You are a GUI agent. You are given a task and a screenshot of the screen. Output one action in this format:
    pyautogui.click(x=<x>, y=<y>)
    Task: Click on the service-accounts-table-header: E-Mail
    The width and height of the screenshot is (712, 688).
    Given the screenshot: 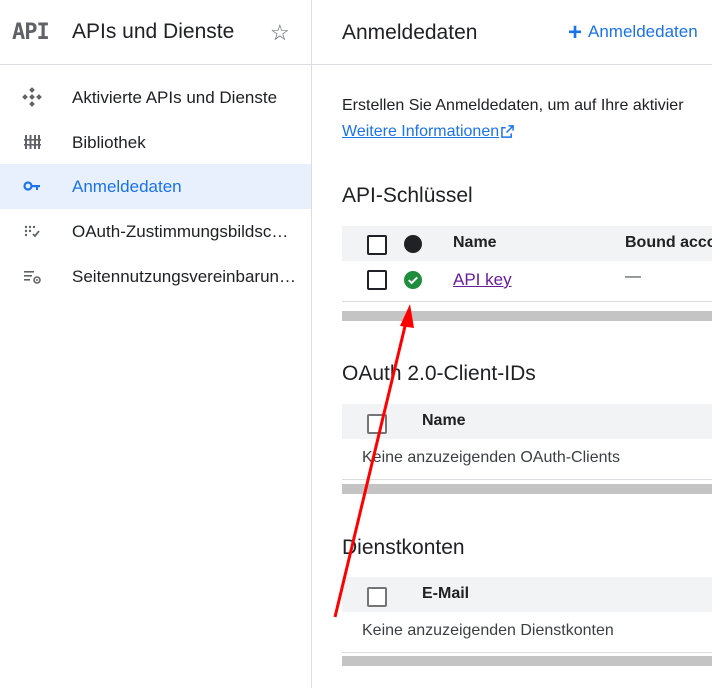 What is the action you would take?
    pyautogui.click(x=527, y=594)
    